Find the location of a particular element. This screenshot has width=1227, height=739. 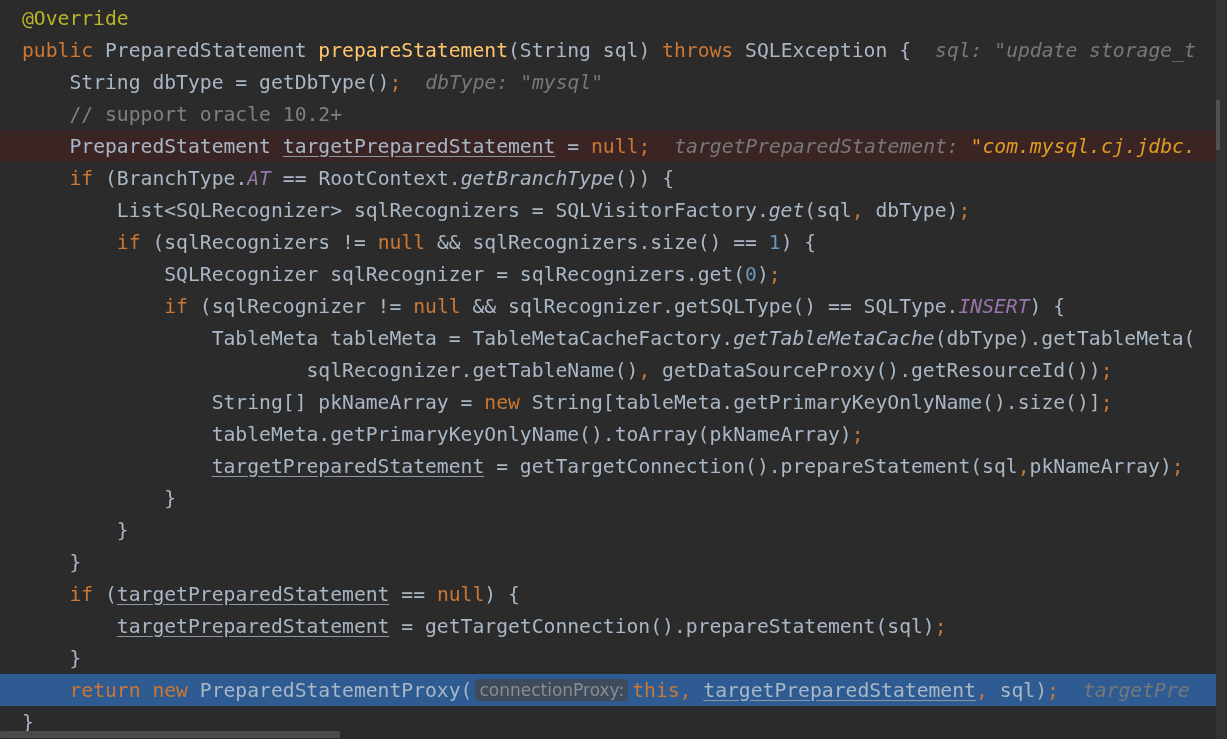

code-line: @Override is located at coordinates (75, 18).